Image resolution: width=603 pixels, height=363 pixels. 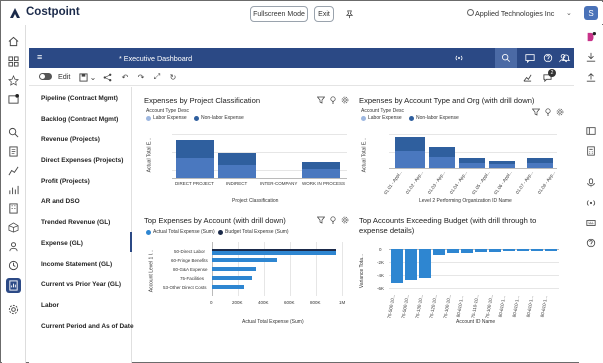 What do you see at coordinates (321, 165) in the screenshot?
I see `bar-wip-non-labor` at bounding box center [321, 165].